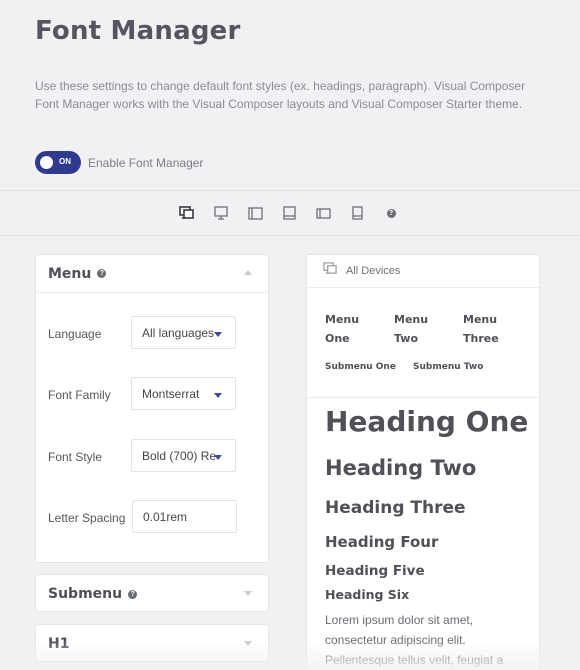 Image resolution: width=580 pixels, height=670 pixels. What do you see at coordinates (289, 213) in the screenshot?
I see `tablet-portrait-icon` at bounding box center [289, 213].